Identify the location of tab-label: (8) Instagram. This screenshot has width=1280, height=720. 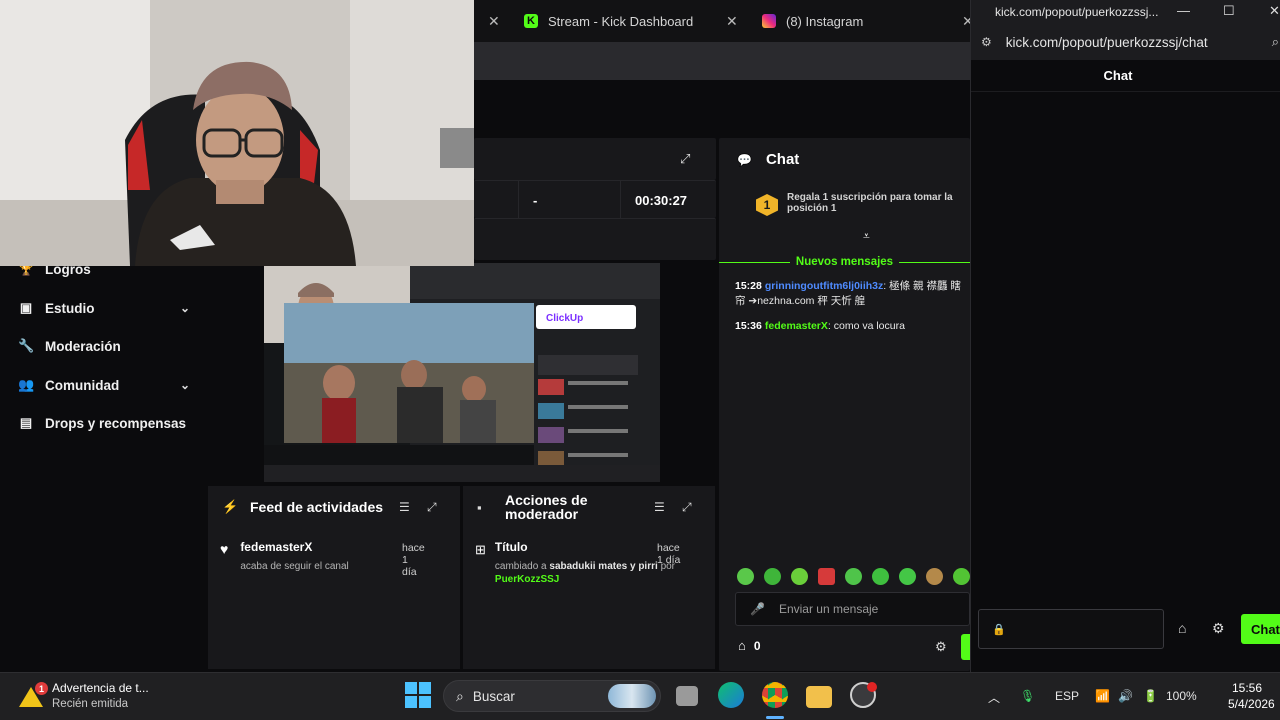
(825, 21).